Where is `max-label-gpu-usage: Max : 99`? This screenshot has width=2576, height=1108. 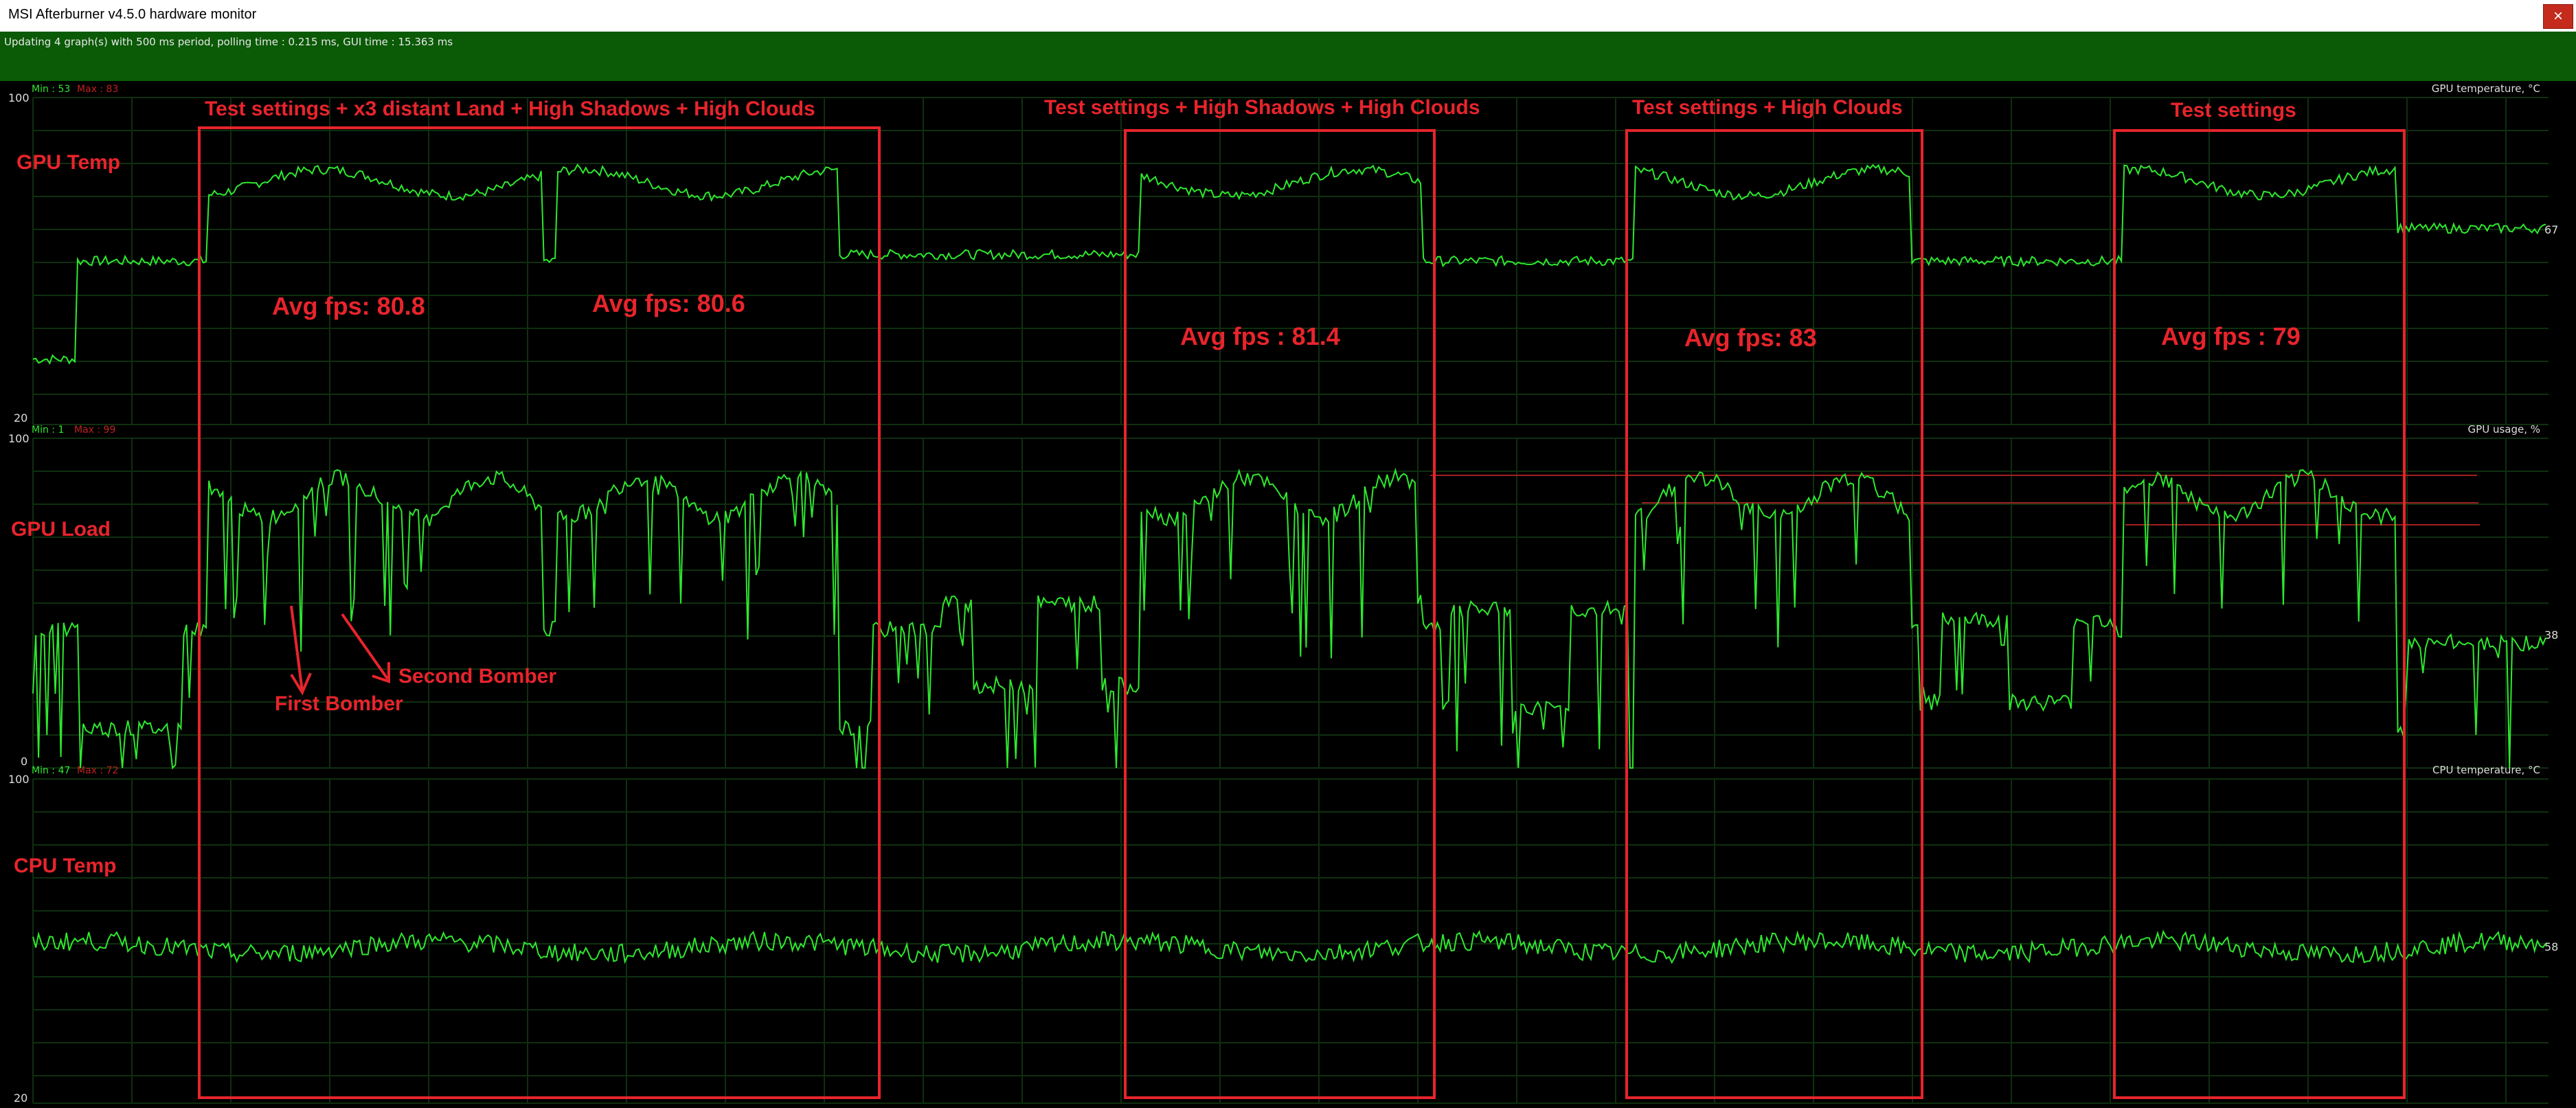
max-label-gpu-usage: Max : 99 is located at coordinates (94, 430).